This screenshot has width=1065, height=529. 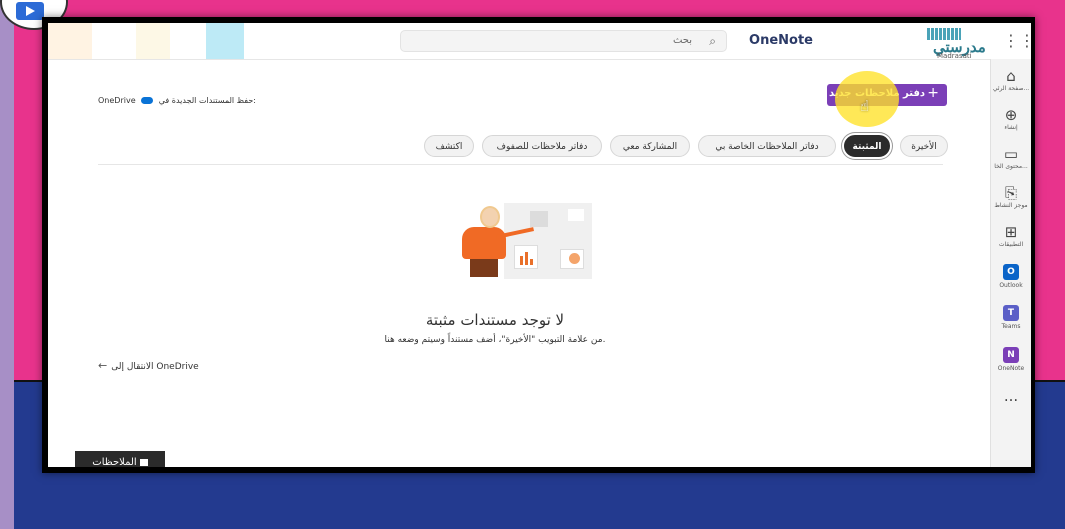 I want to click on save-location-note: OneDrive حفظ المستندات الجديدة في:, so click(x=177, y=100).